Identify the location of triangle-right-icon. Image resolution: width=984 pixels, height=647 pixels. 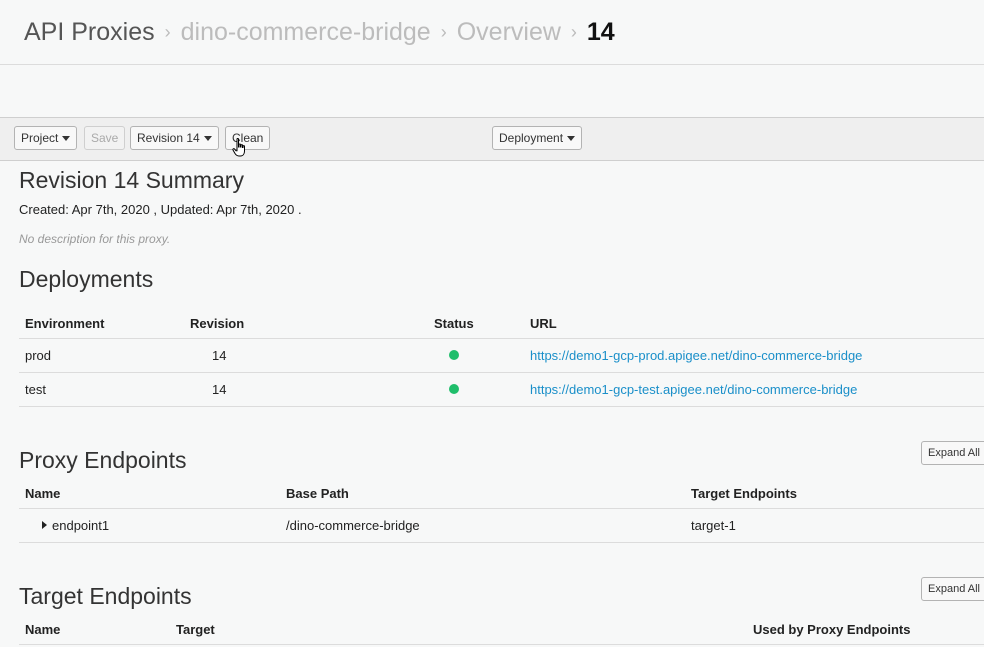
(44, 525).